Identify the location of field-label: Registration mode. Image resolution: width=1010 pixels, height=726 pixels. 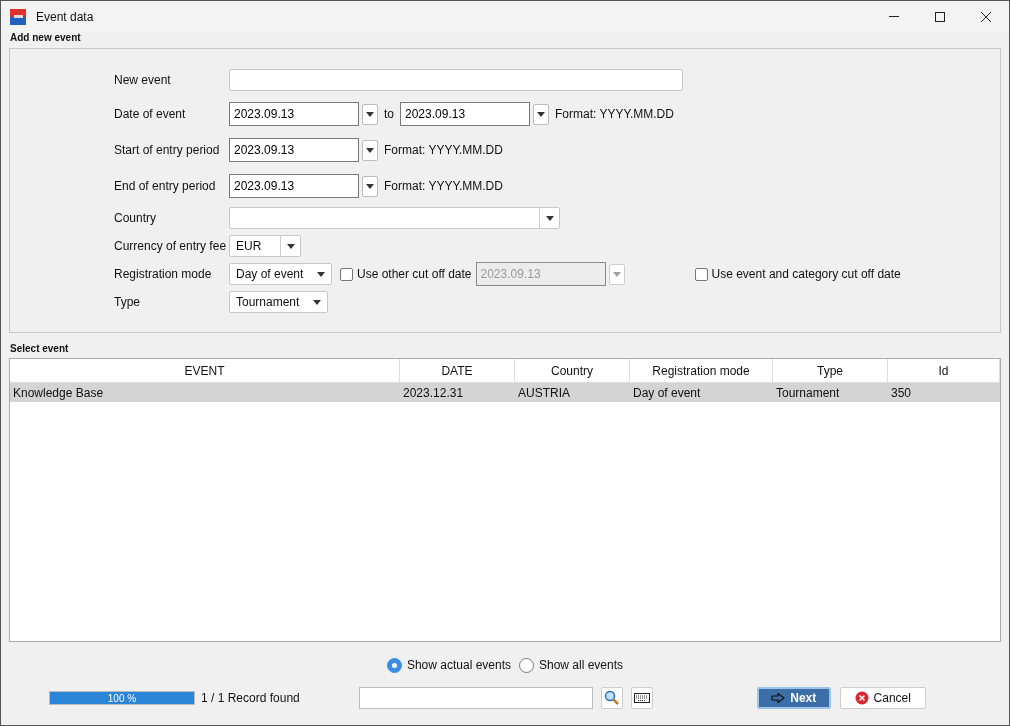
(163, 274).